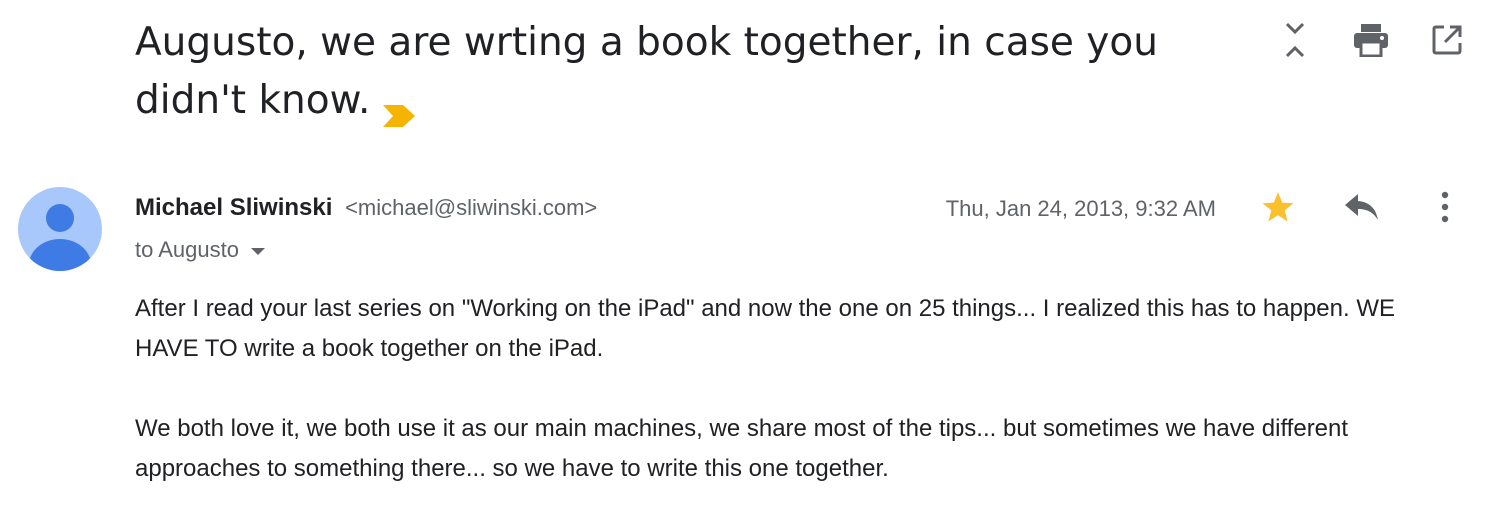 This screenshot has width=1500, height=529. I want to click on open-in-new-window-button, so click(1447, 42).